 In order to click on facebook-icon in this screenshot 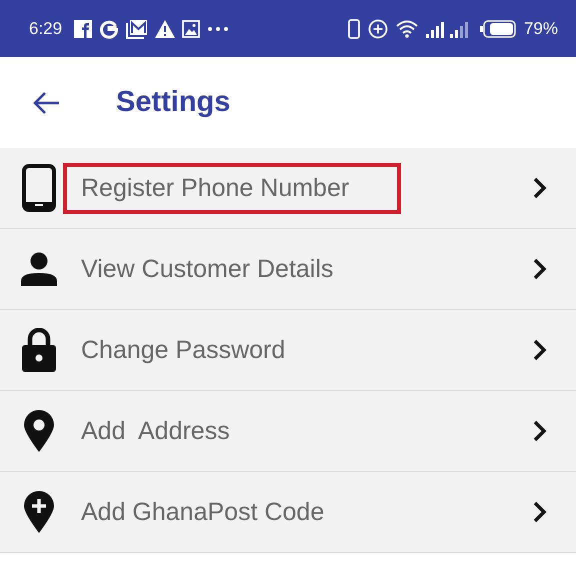, I will do `click(83, 29)`.